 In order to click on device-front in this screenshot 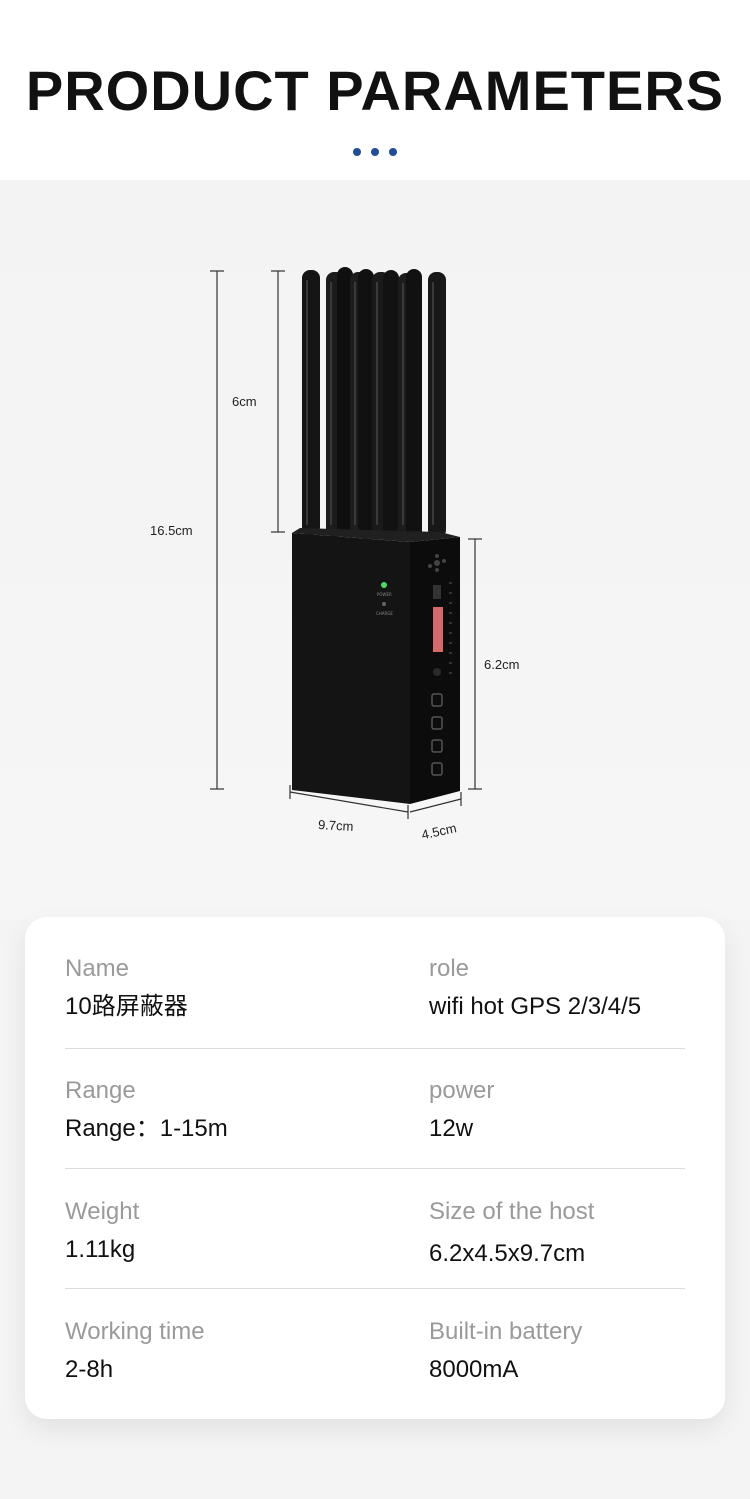, I will do `click(351, 668)`.